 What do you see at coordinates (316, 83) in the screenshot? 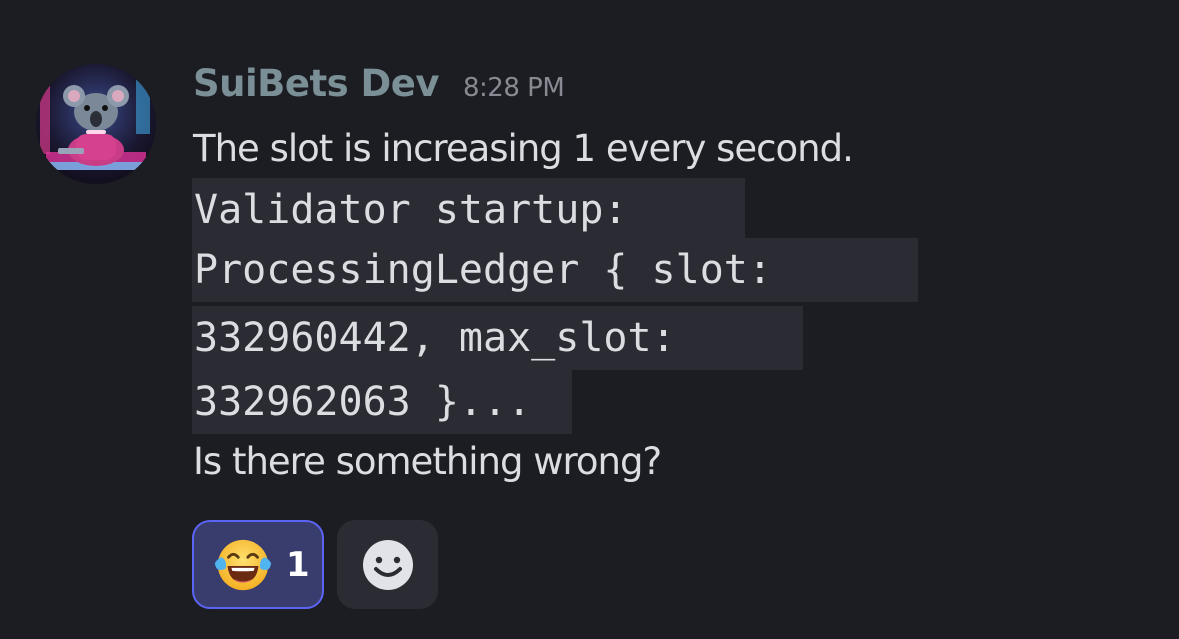
I see `author-name: SuiBets Dev` at bounding box center [316, 83].